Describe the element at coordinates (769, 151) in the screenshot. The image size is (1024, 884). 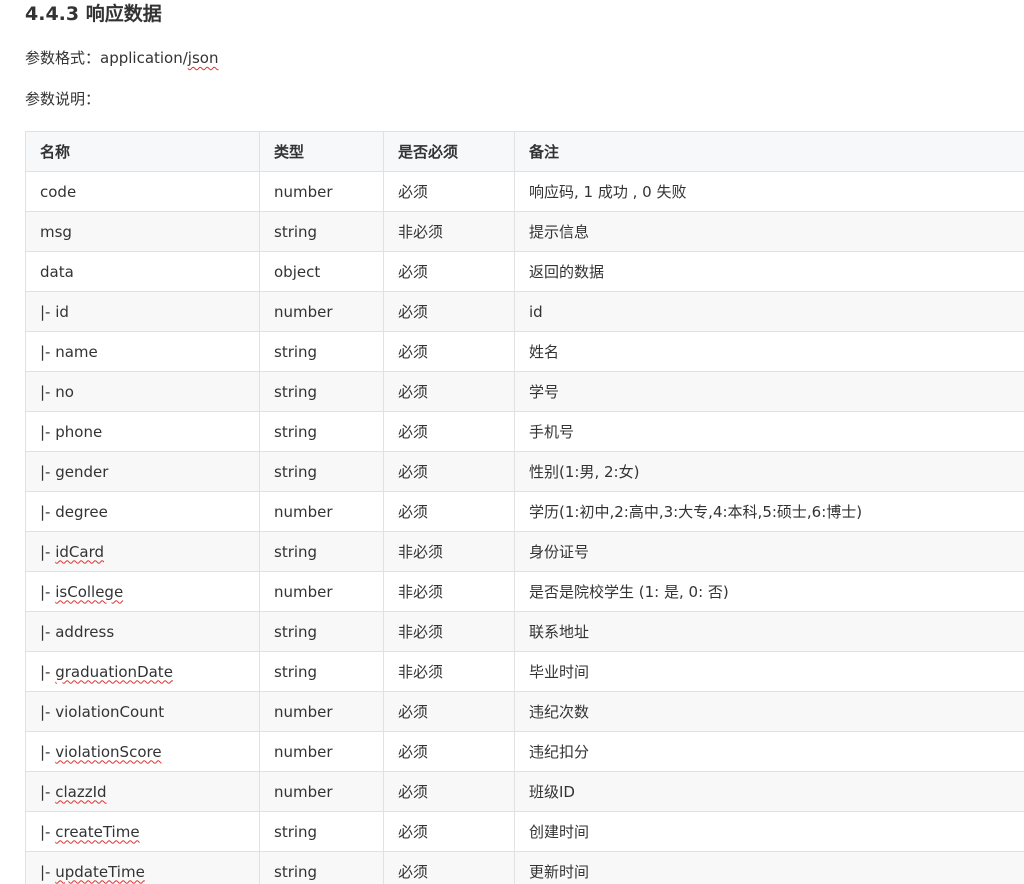
I see `header-note: 备注` at that location.